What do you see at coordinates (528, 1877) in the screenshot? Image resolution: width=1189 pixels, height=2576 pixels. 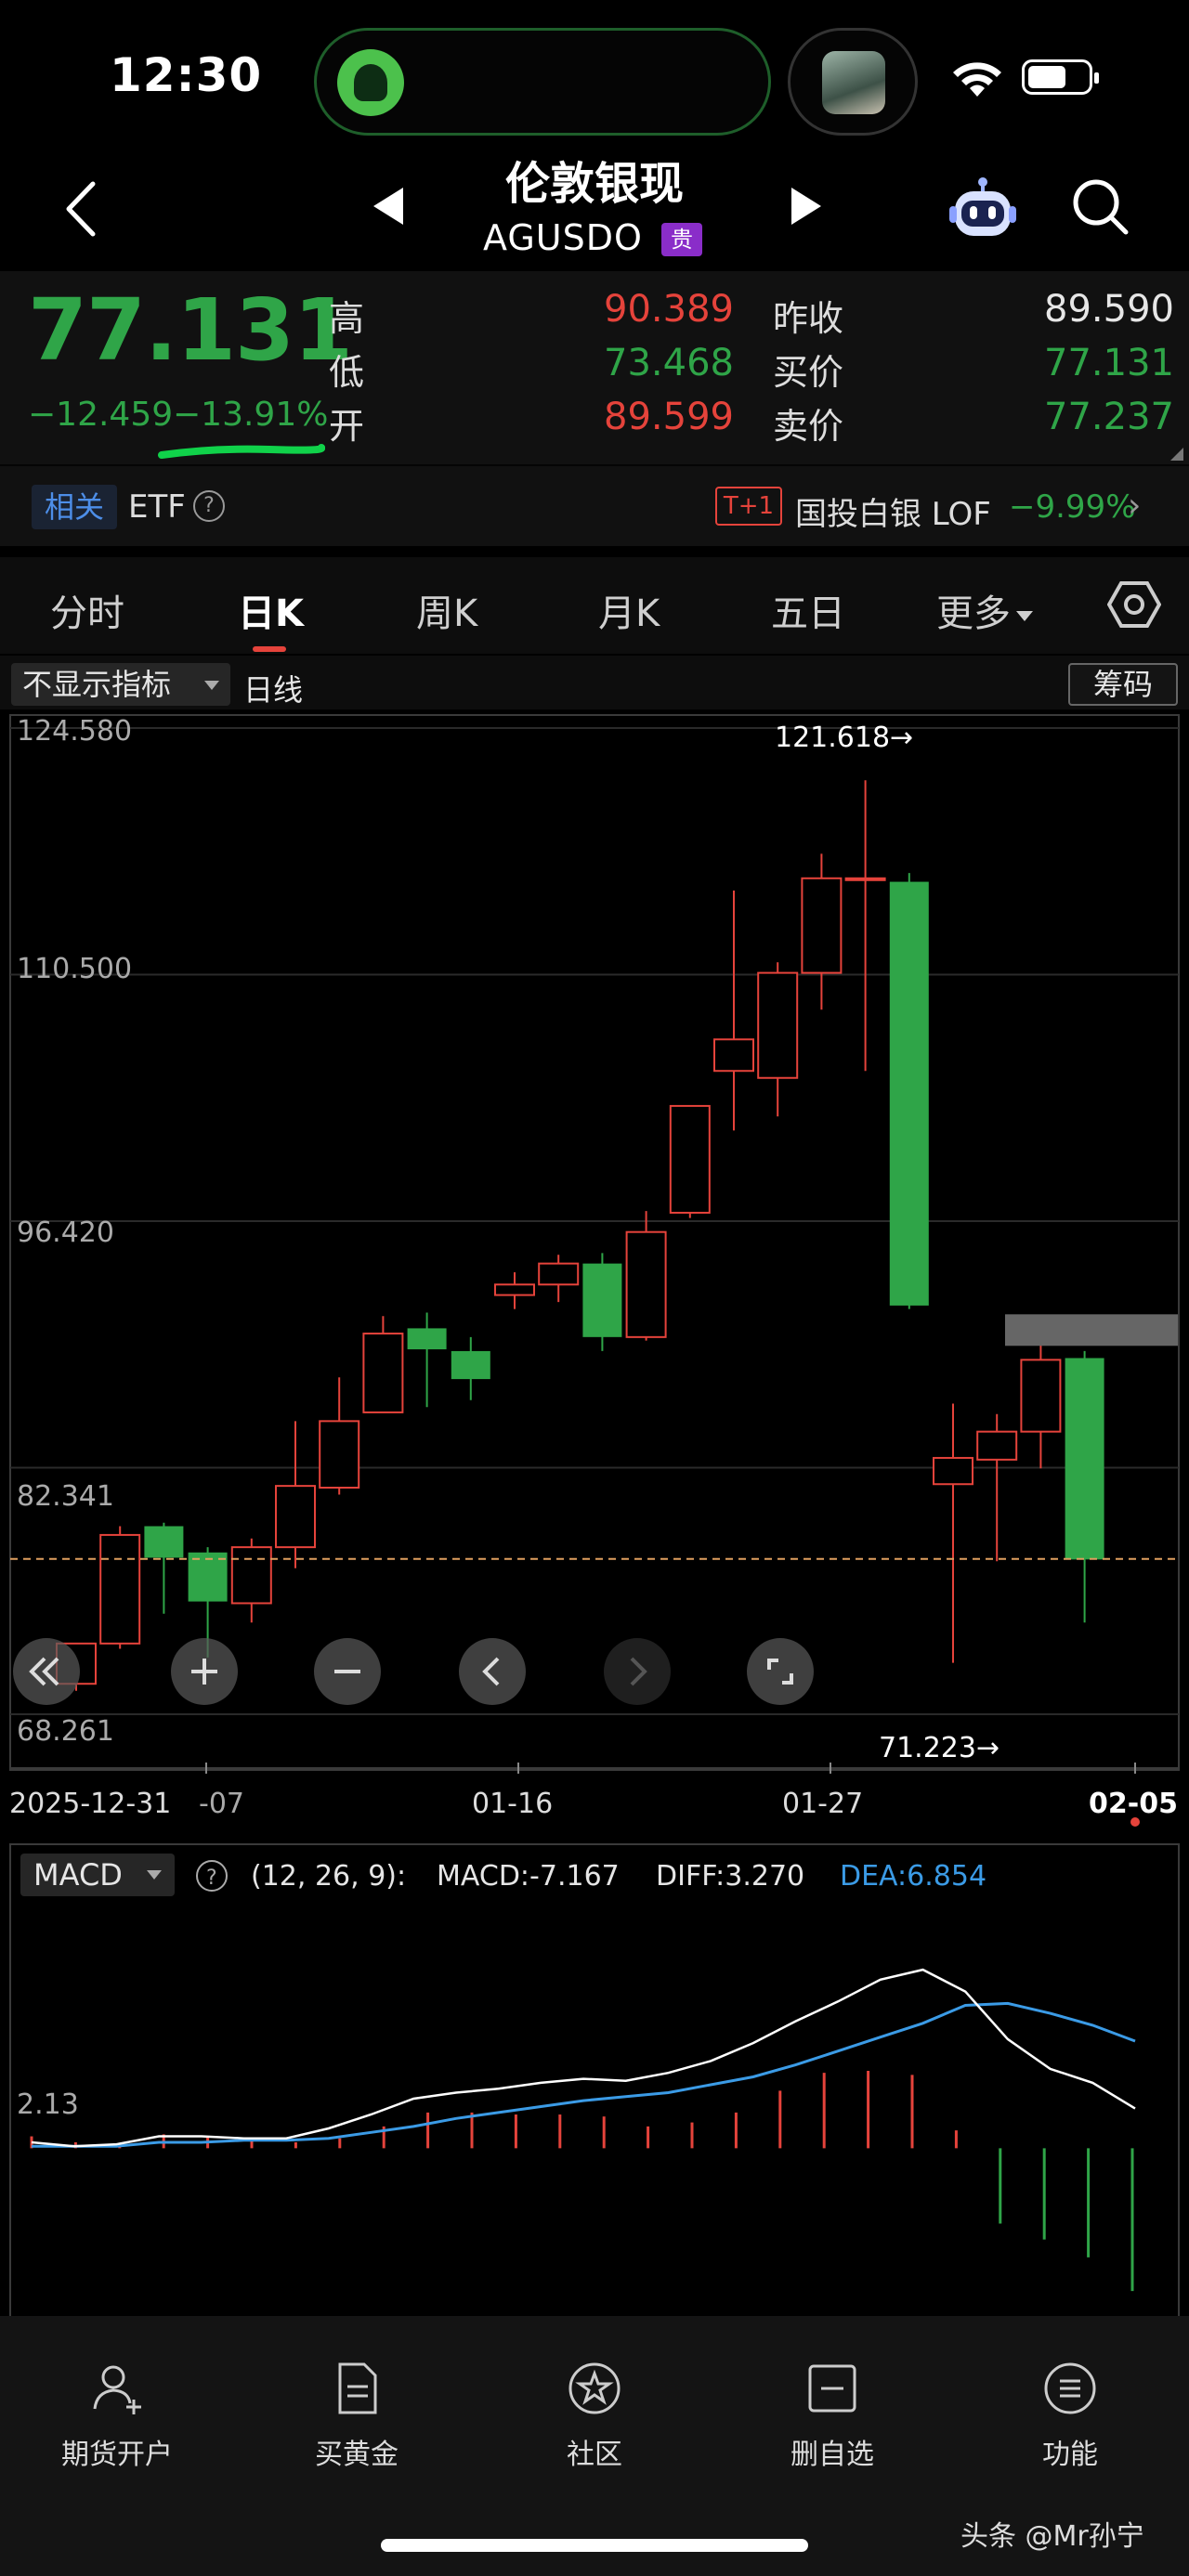 I see `macd-value: MACD:-7.167` at bounding box center [528, 1877].